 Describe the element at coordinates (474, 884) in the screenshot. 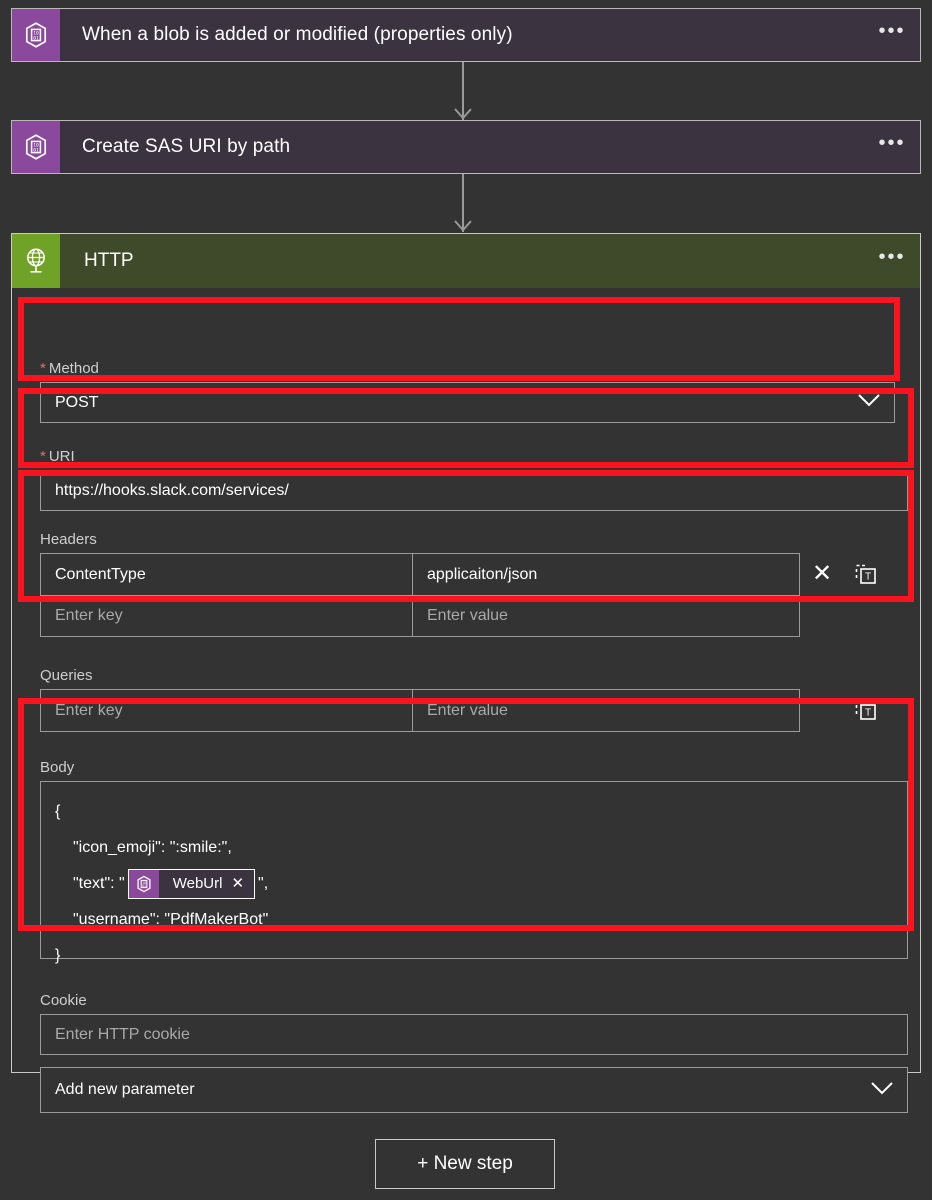

I see `body-line-with-token: "text": " 10 01 WebUrl ✕ ",` at that location.